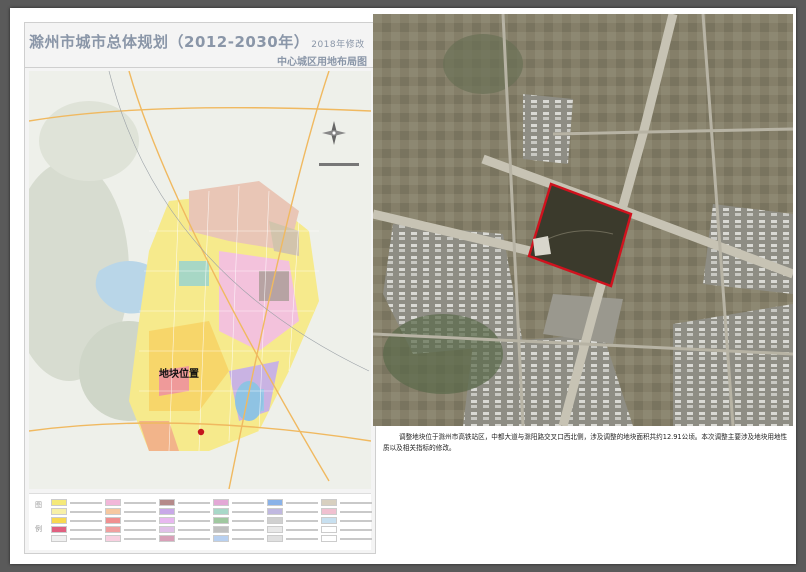 Image resolution: width=806 pixels, height=572 pixels. Describe the element at coordinates (542, 246) in the screenshot. I see `parcel-building` at that location.